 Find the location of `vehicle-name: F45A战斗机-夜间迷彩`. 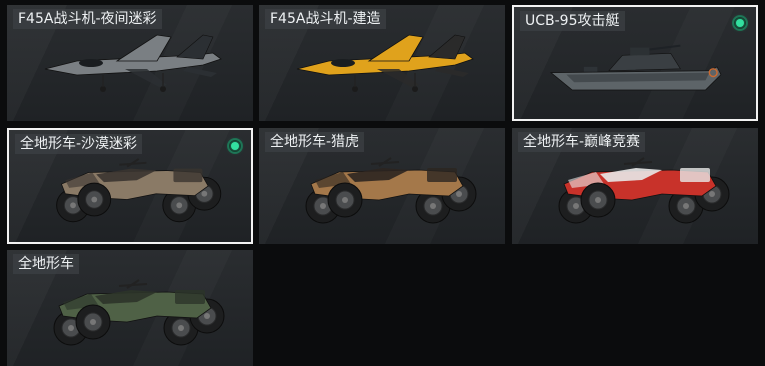

vehicle-name: F45A战斗机-夜间迷彩 is located at coordinates (87, 19).